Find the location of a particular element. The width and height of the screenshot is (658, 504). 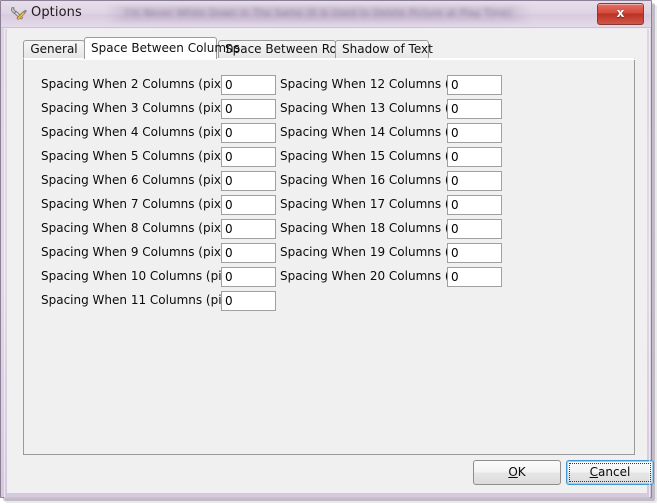

field-row-columns-2: Spacing When 2 Columns (pixel) is located at coordinates (161, 85).